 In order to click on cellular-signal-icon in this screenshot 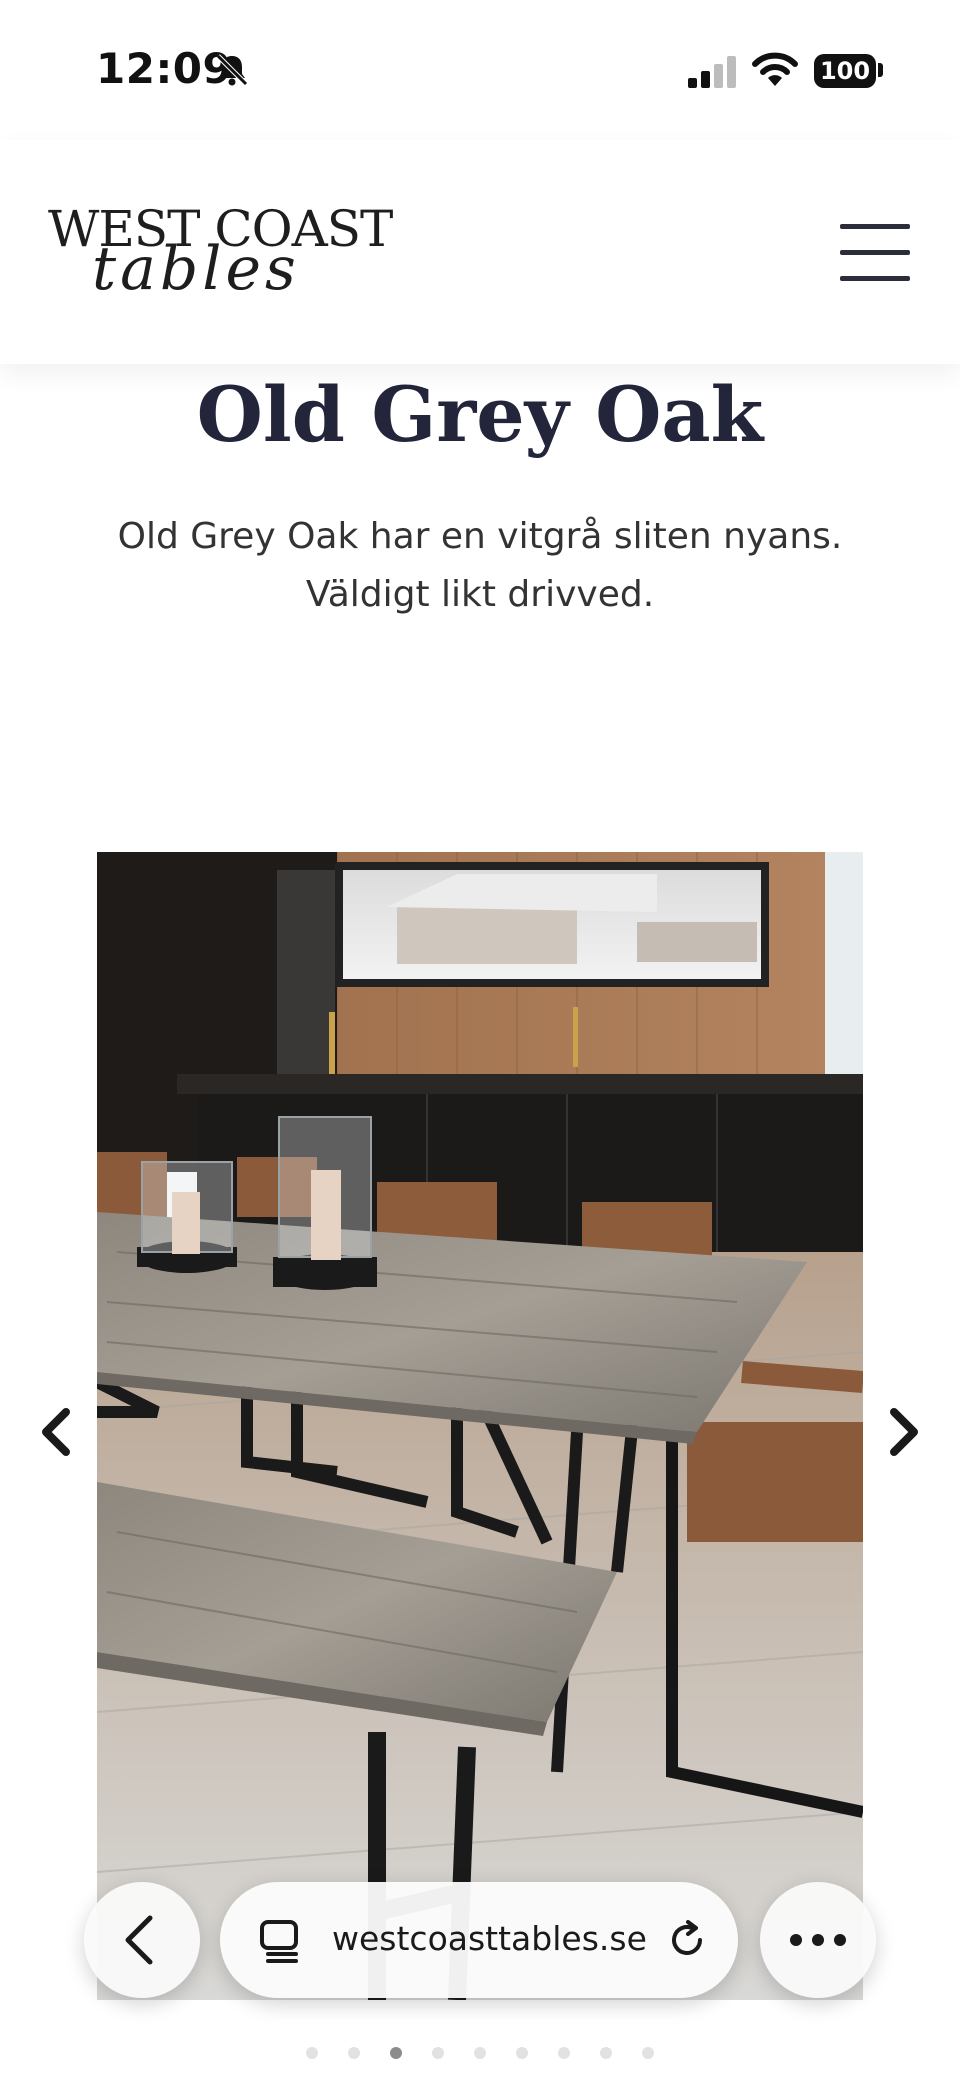, I will do `click(712, 72)`.